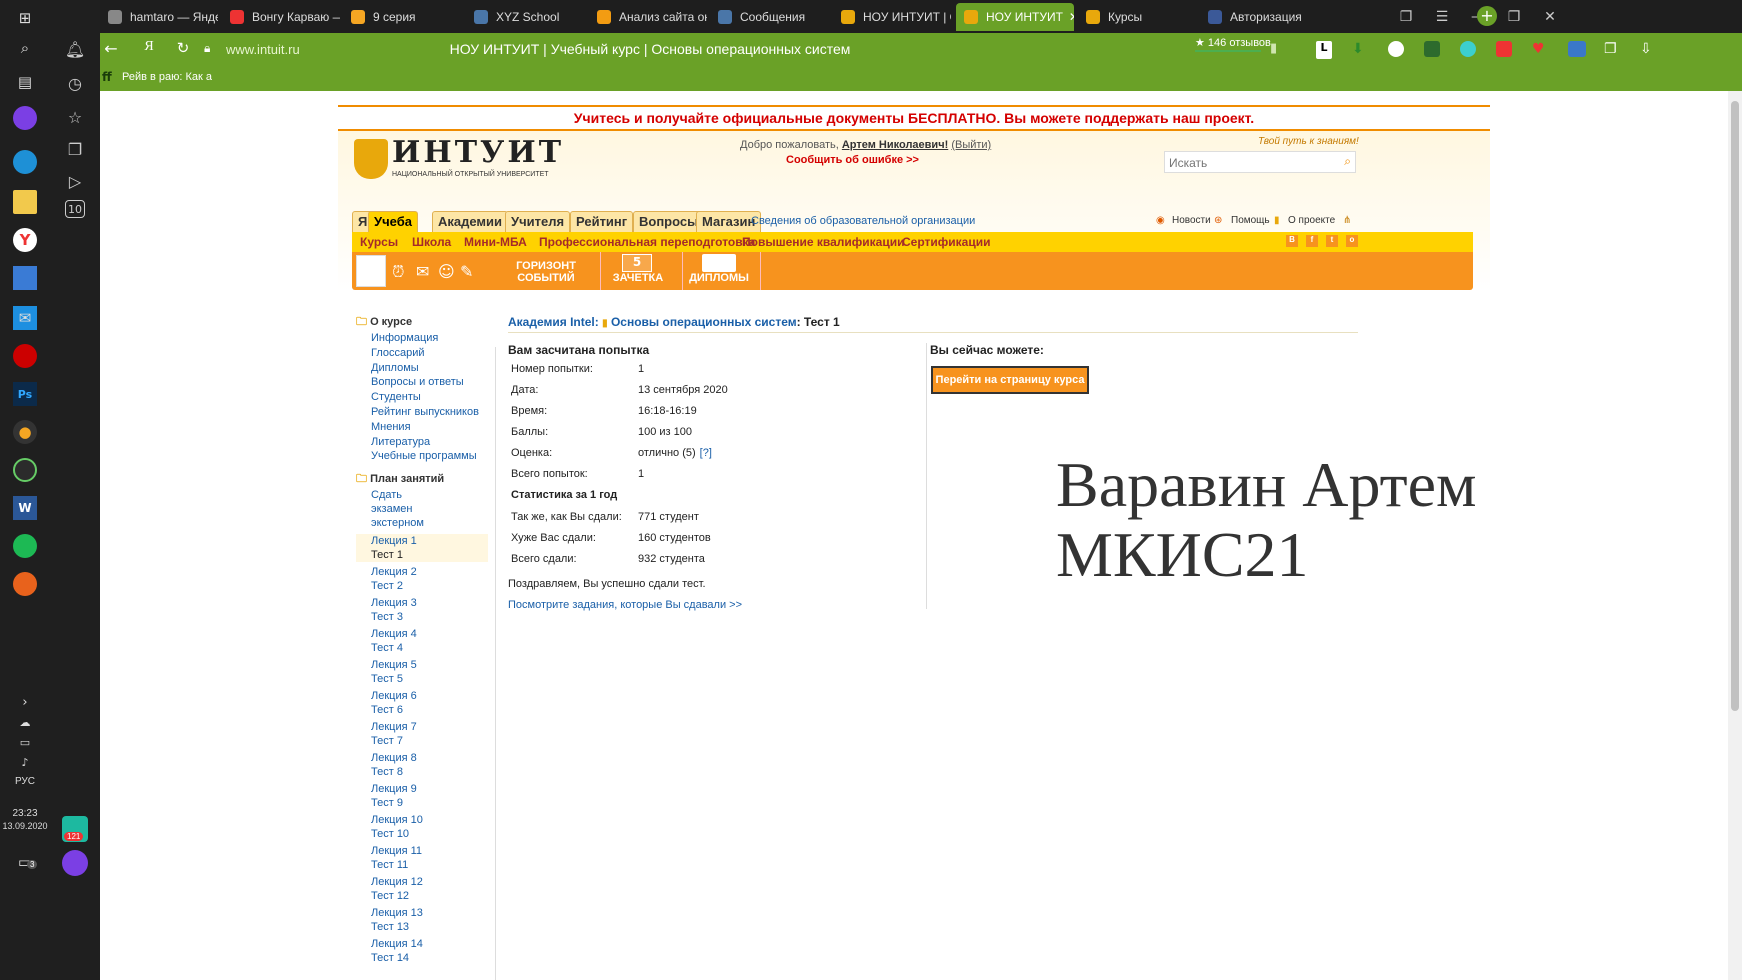 The width and height of the screenshot is (1742, 980). What do you see at coordinates (1233, 42) in the screenshot?
I see `reviews-badge: ★ 146 отзывов` at bounding box center [1233, 42].